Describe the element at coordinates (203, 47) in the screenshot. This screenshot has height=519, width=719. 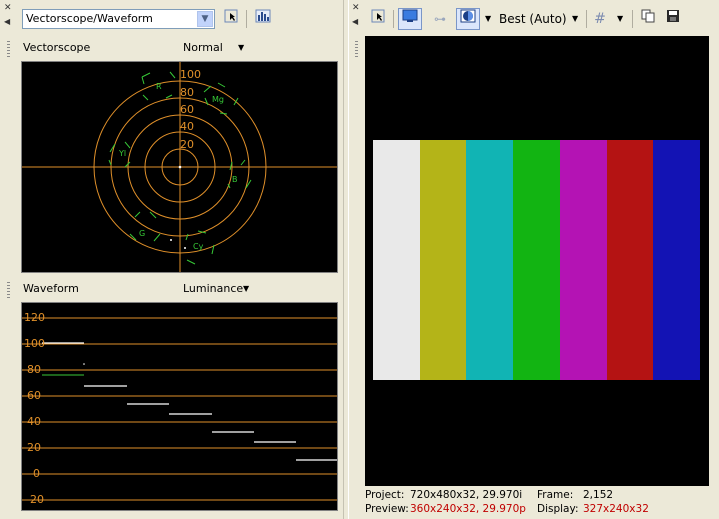
I see `vectorscope-mode-dropdown: Normal` at that location.